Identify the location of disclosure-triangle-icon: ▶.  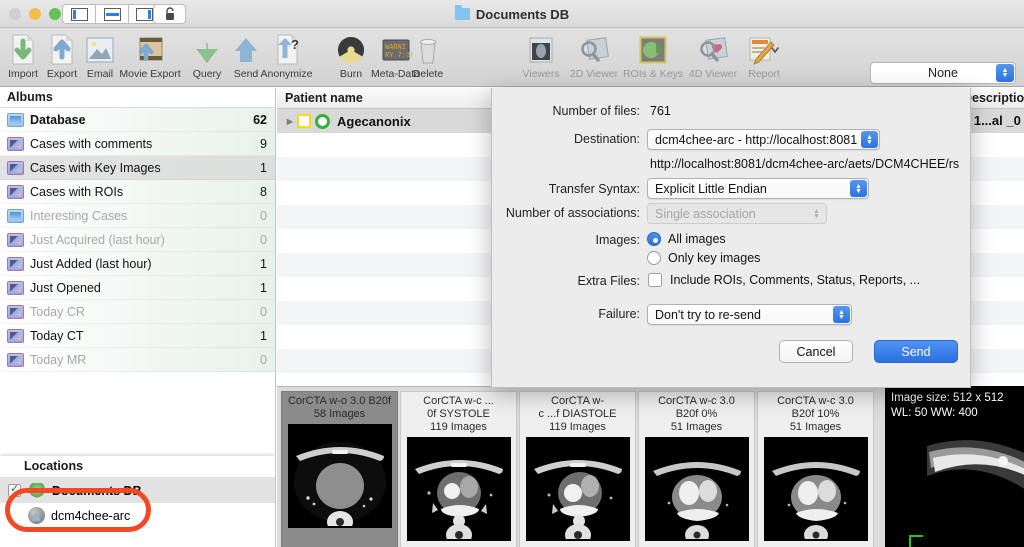
(290, 121).